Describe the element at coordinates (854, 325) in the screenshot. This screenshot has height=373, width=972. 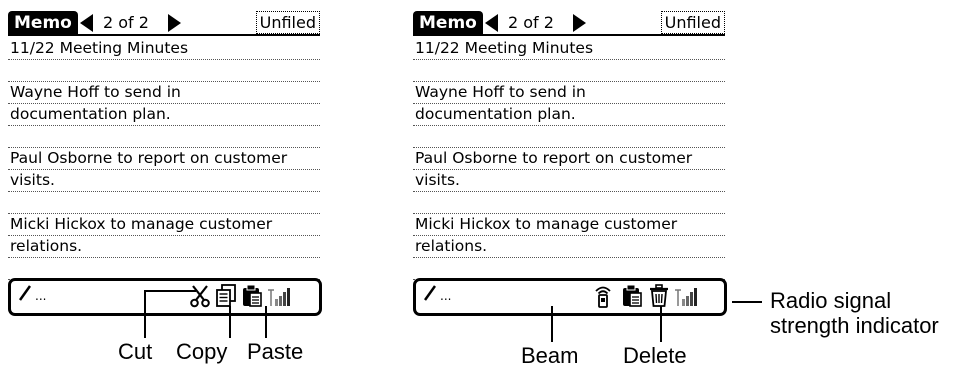
I see `signal-callout-line2: strength indicator` at that location.